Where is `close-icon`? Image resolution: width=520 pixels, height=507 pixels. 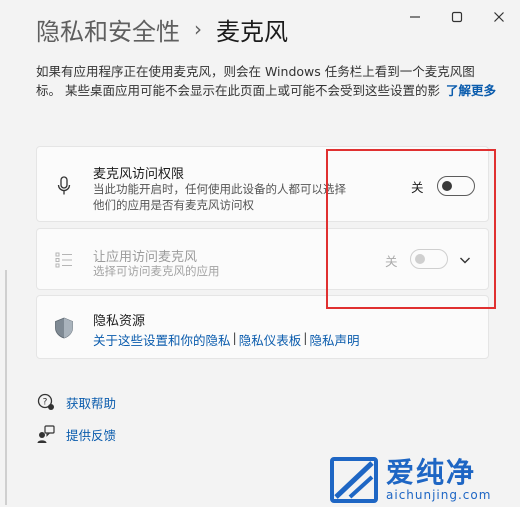 close-icon is located at coordinates (499, 17).